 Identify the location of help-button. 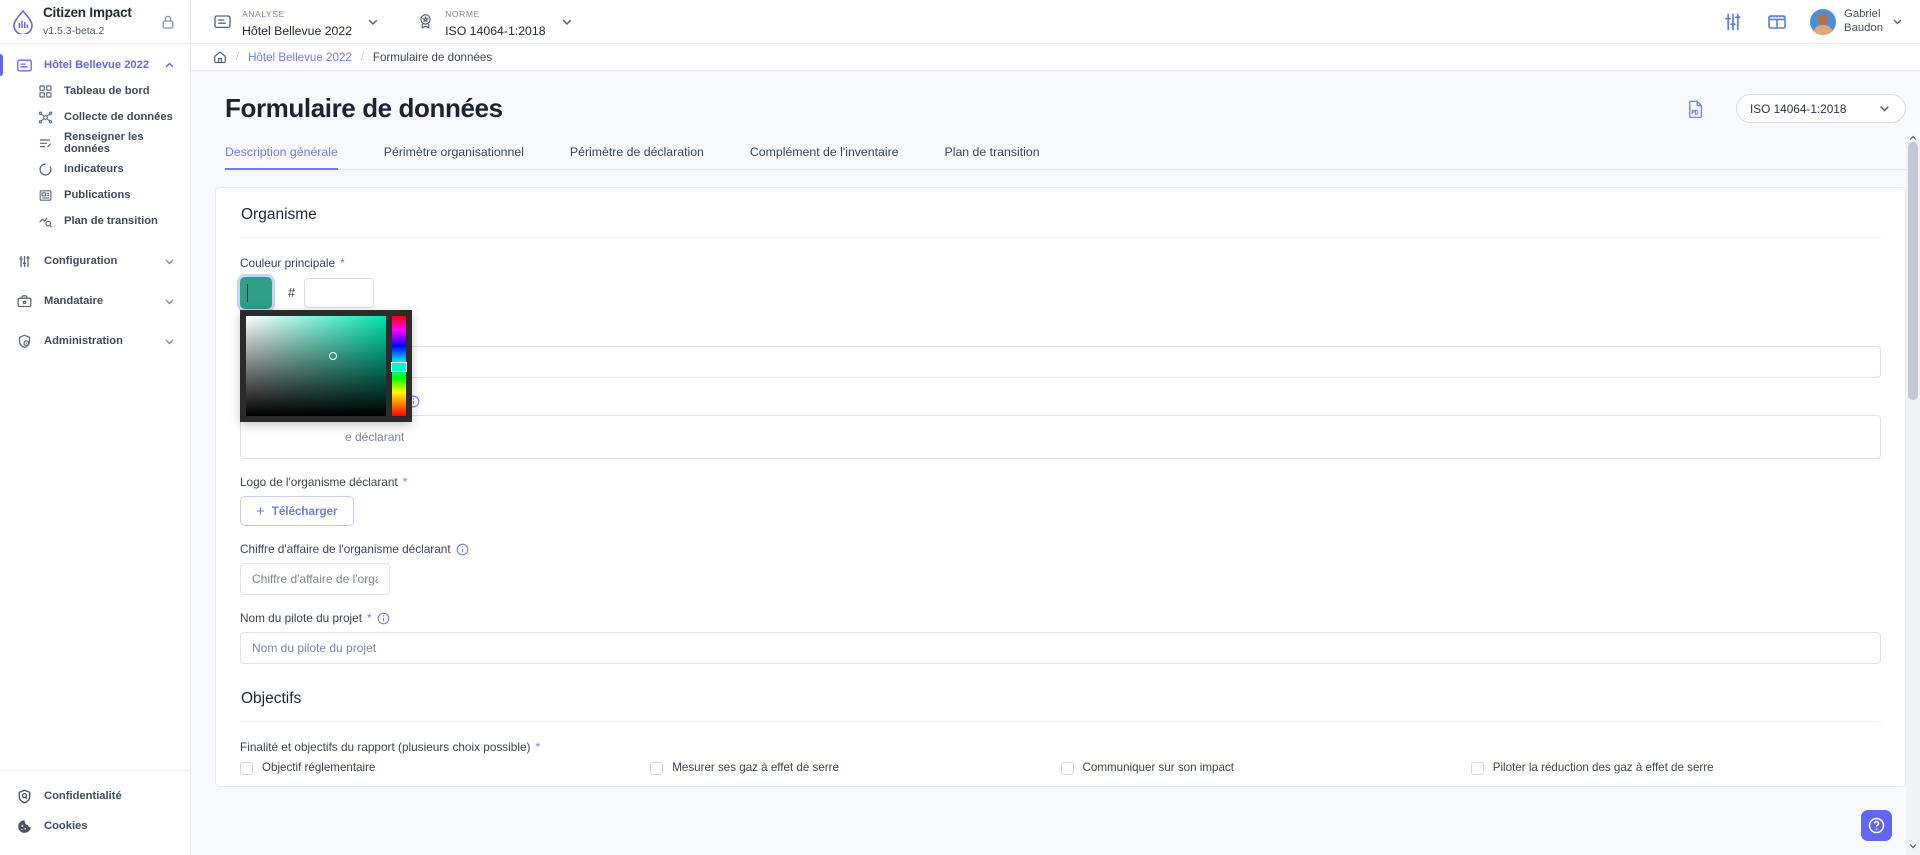
(1876, 825).